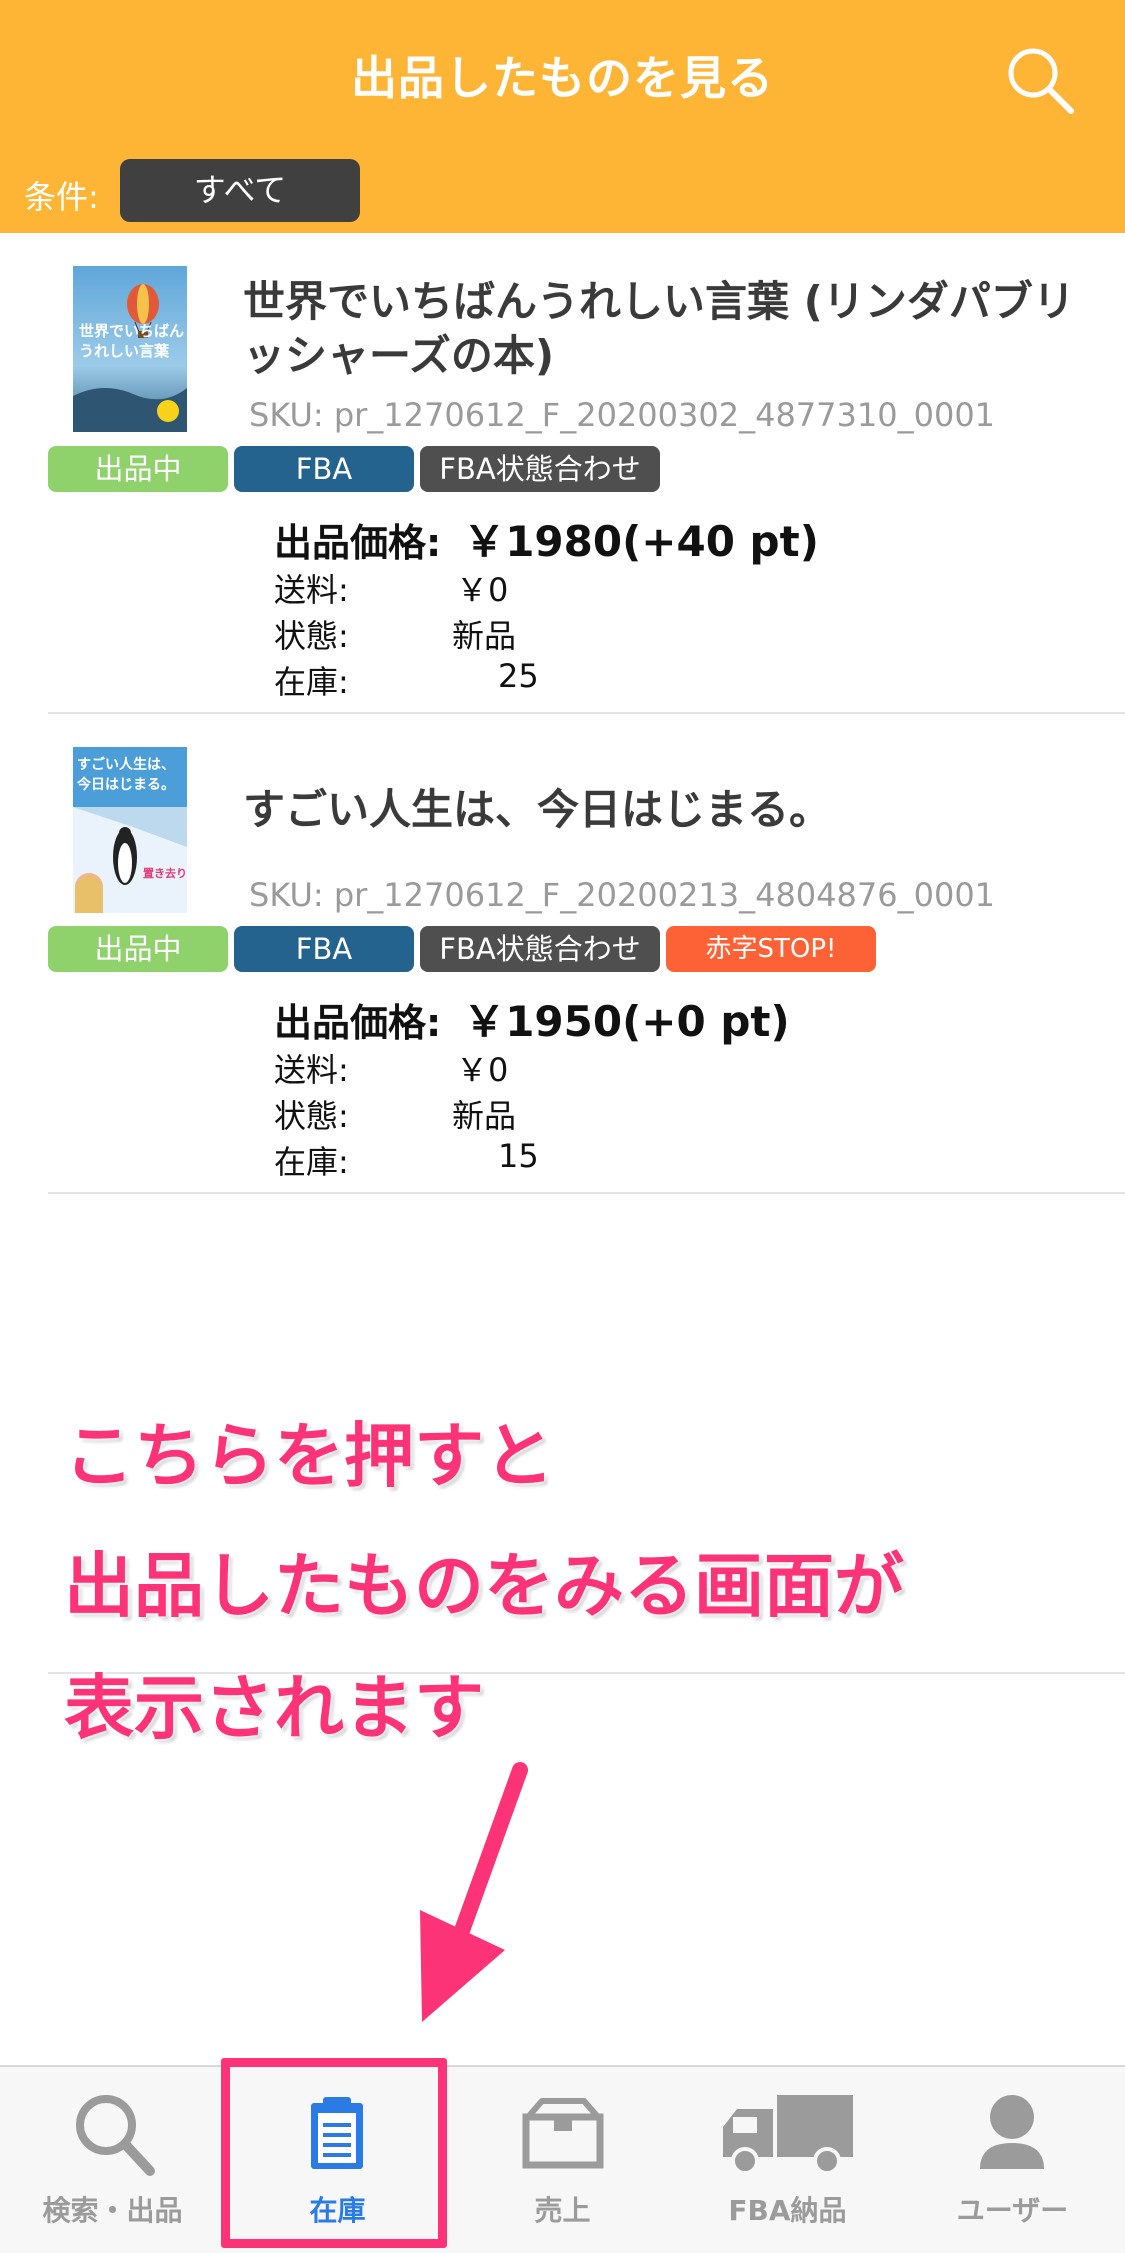 Image resolution: width=1125 pixels, height=2253 pixels. What do you see at coordinates (474, 1892) in the screenshot?
I see `annotation-arrow` at bounding box center [474, 1892].